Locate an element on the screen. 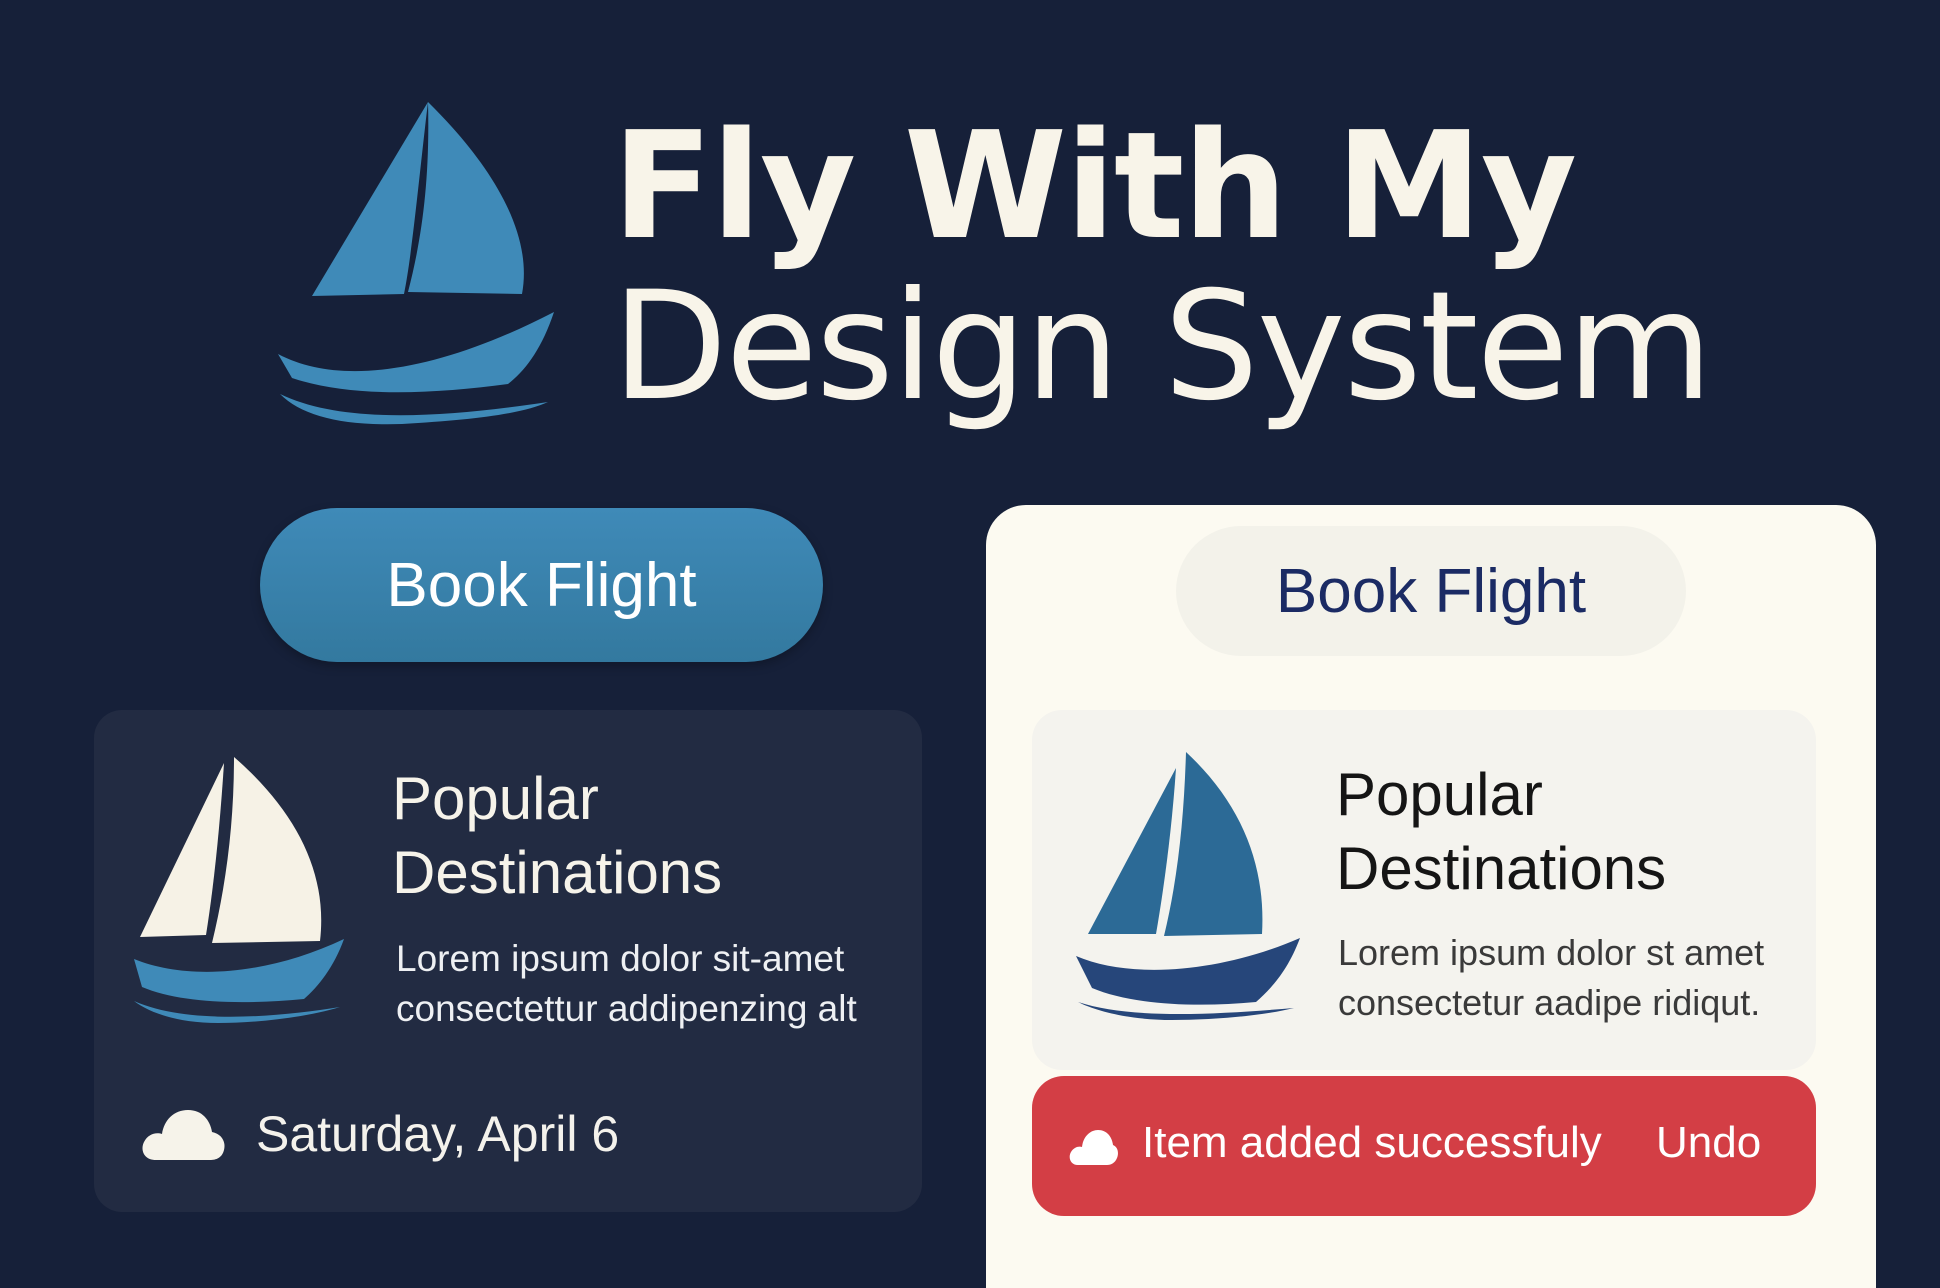 Image resolution: width=1940 pixels, height=1288 pixels. date-label: Saturday, April 6 is located at coordinates (438, 1134).